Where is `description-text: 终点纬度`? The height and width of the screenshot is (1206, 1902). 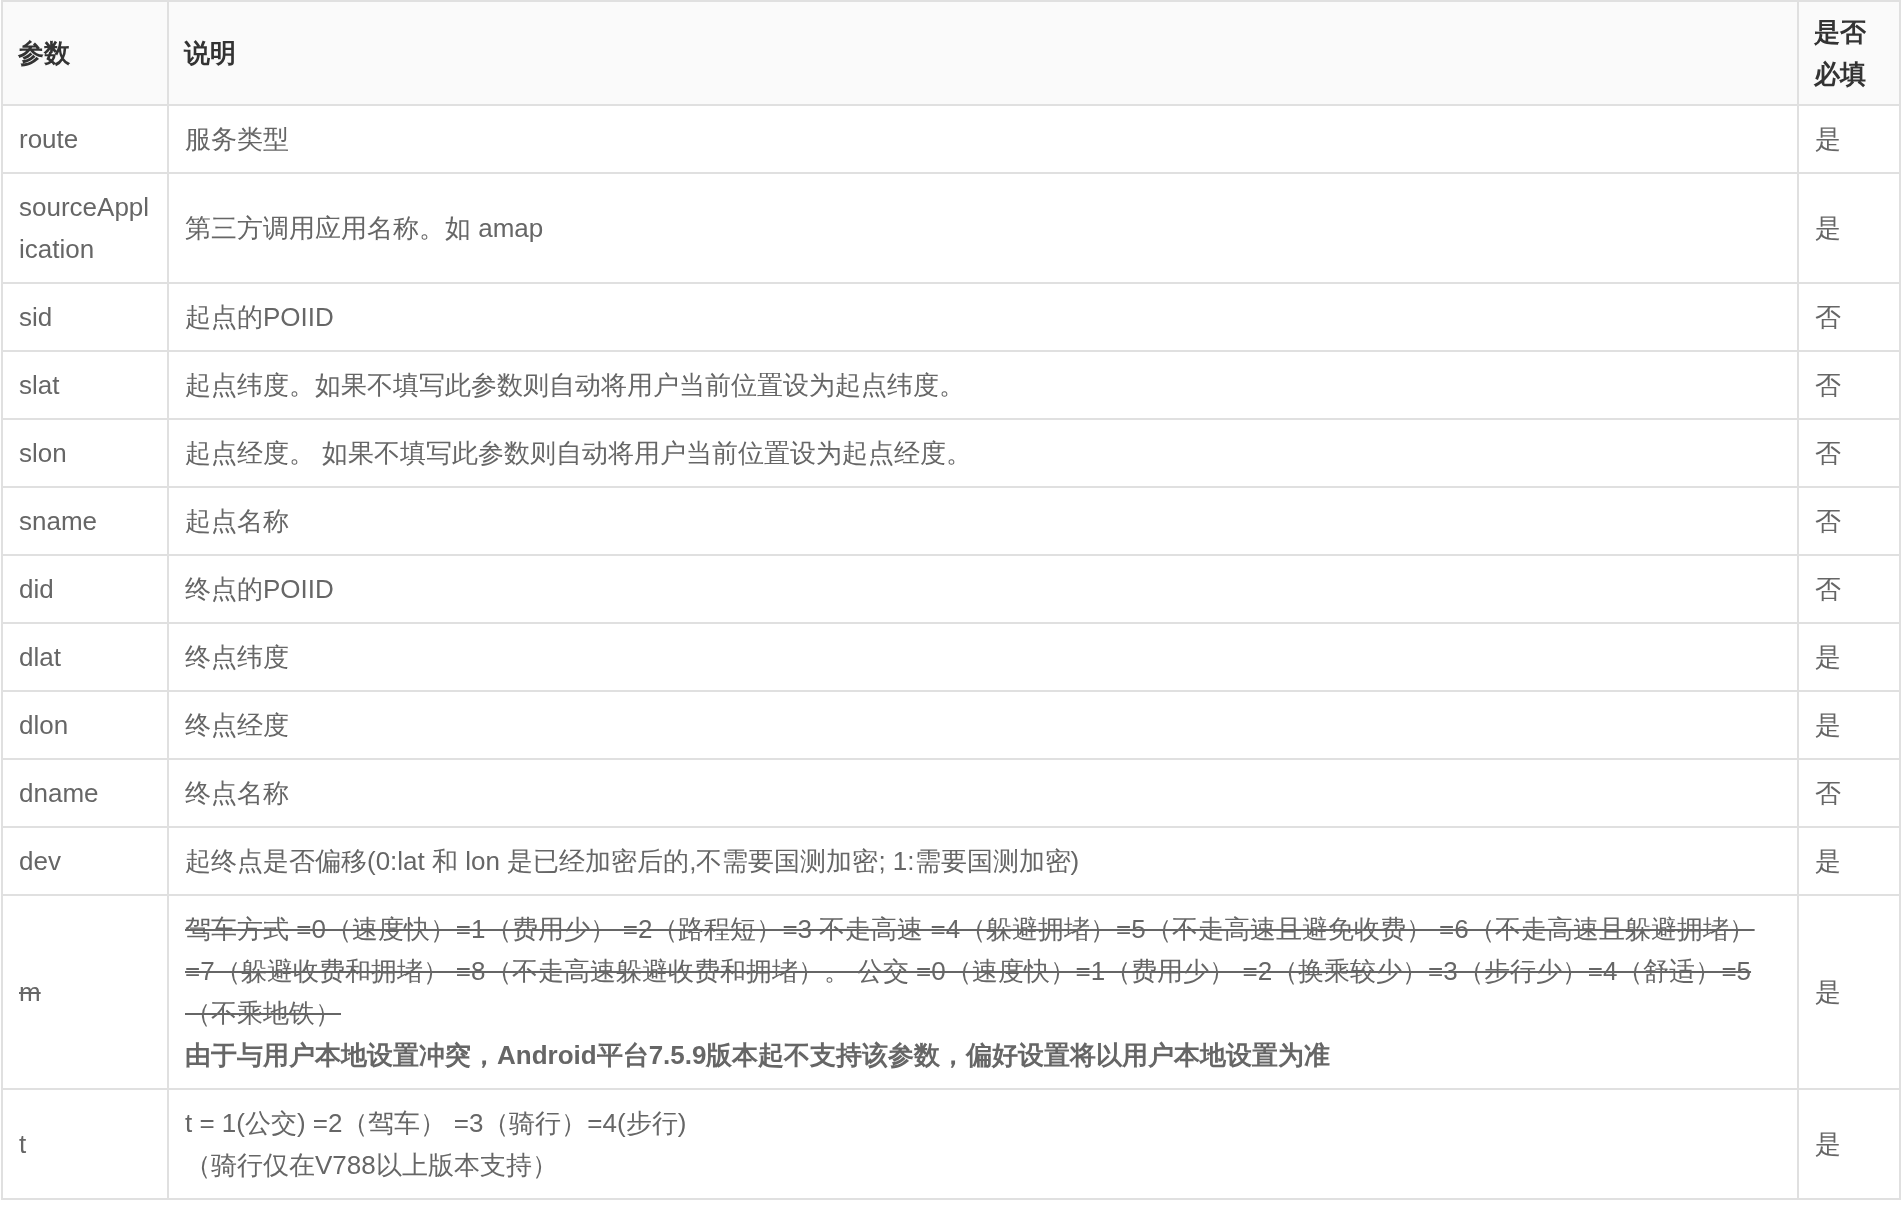 description-text: 终点纬度 is located at coordinates (237, 657).